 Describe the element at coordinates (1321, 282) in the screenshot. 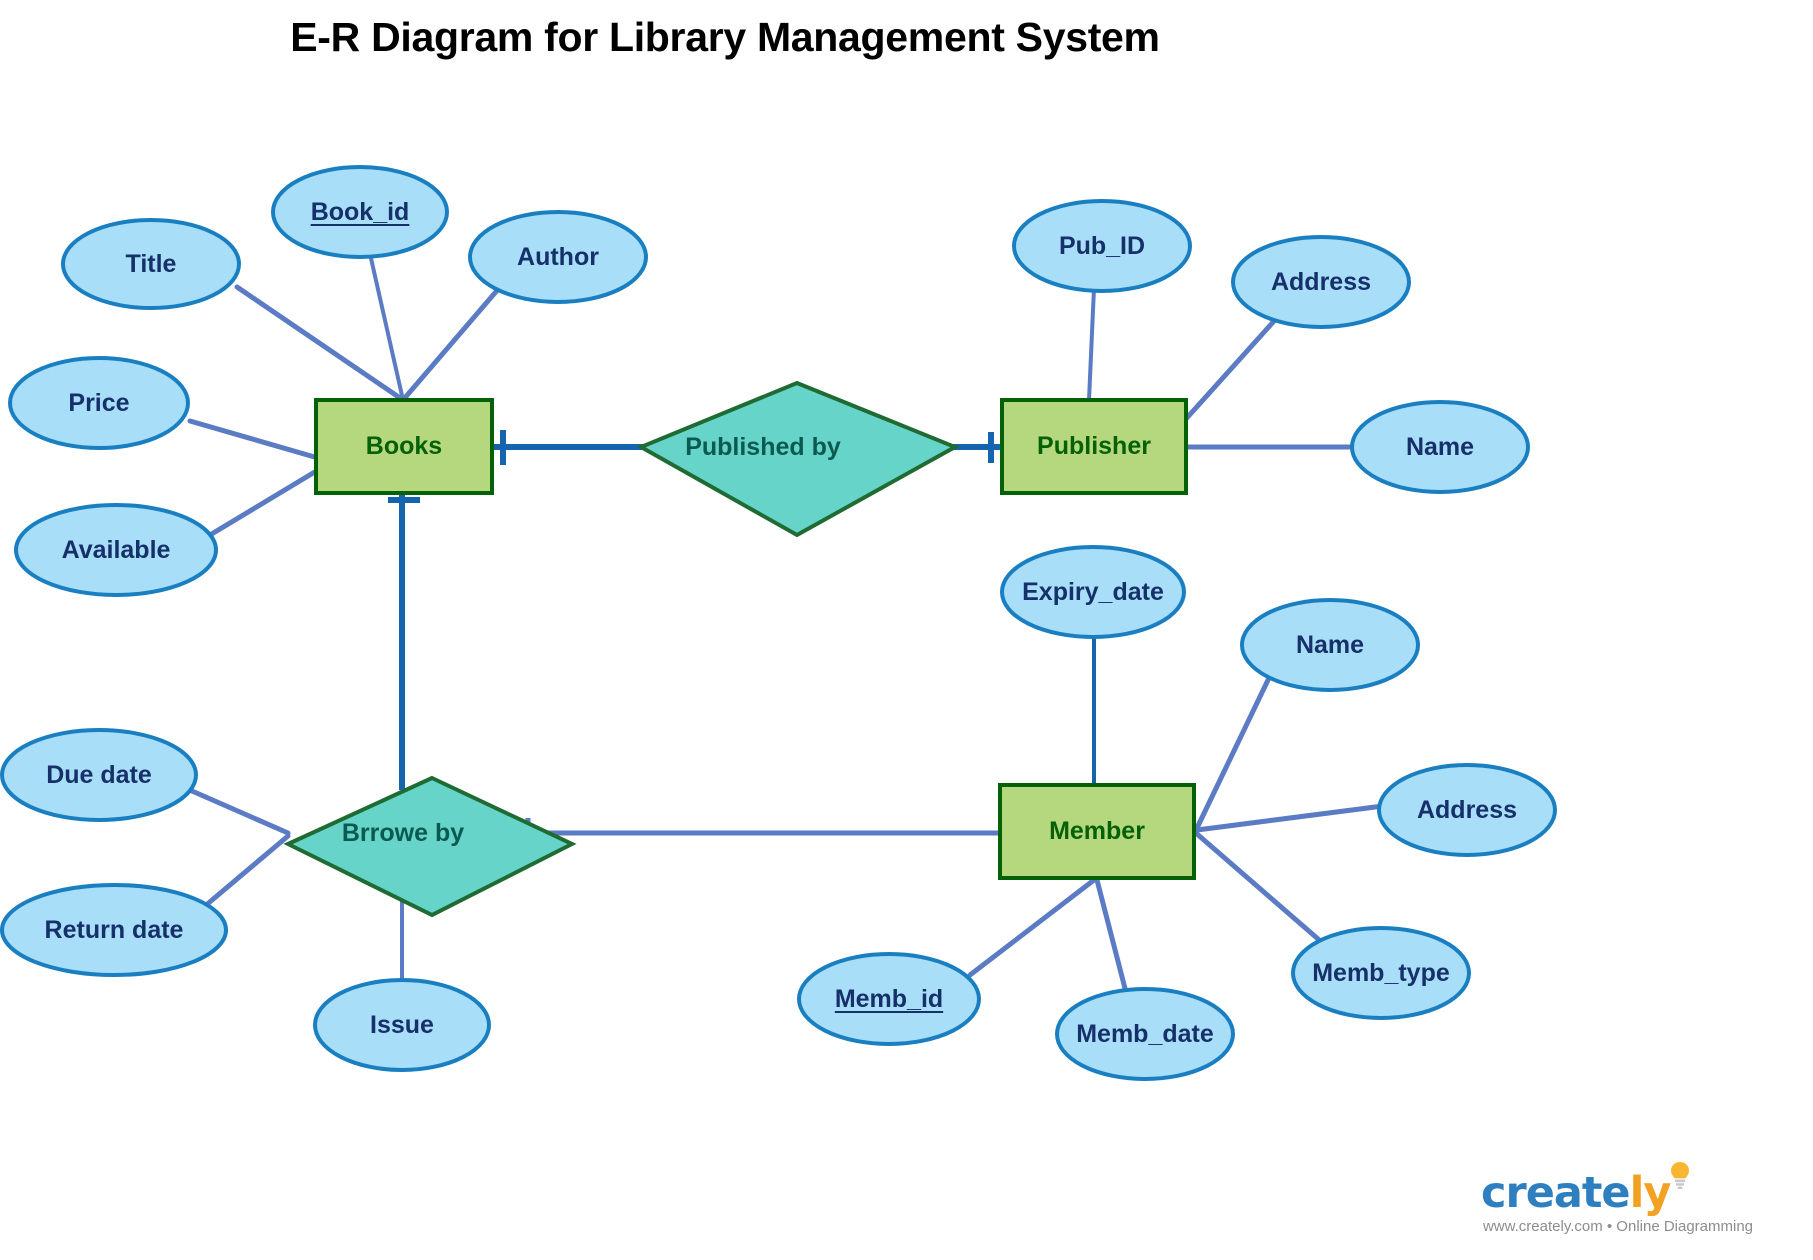

I see `attribute-ellipse-pub_address` at that location.